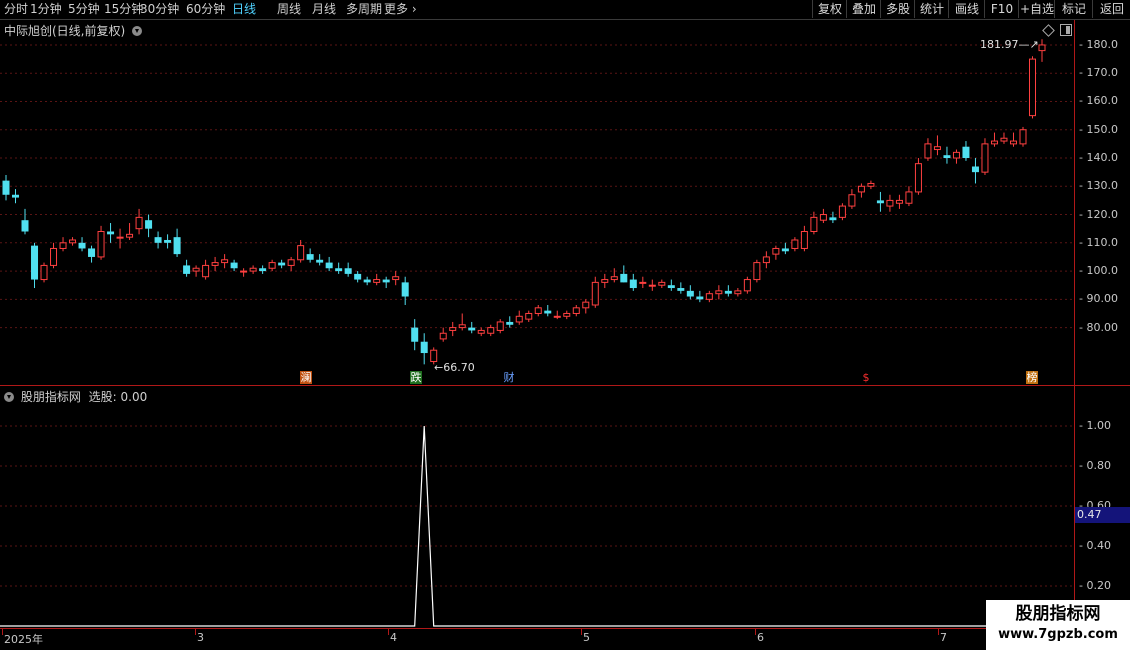 The height and width of the screenshot is (650, 1130). What do you see at coordinates (1032, 377) in the screenshot?
I see `event-marker: 榜` at bounding box center [1032, 377].